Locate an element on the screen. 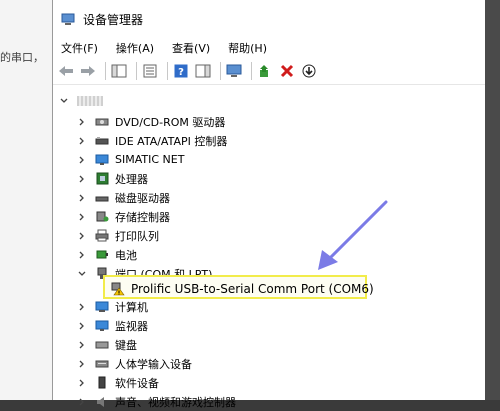 The height and width of the screenshot is (411, 500). tree-item-label: 计算机 is located at coordinates (131, 307).